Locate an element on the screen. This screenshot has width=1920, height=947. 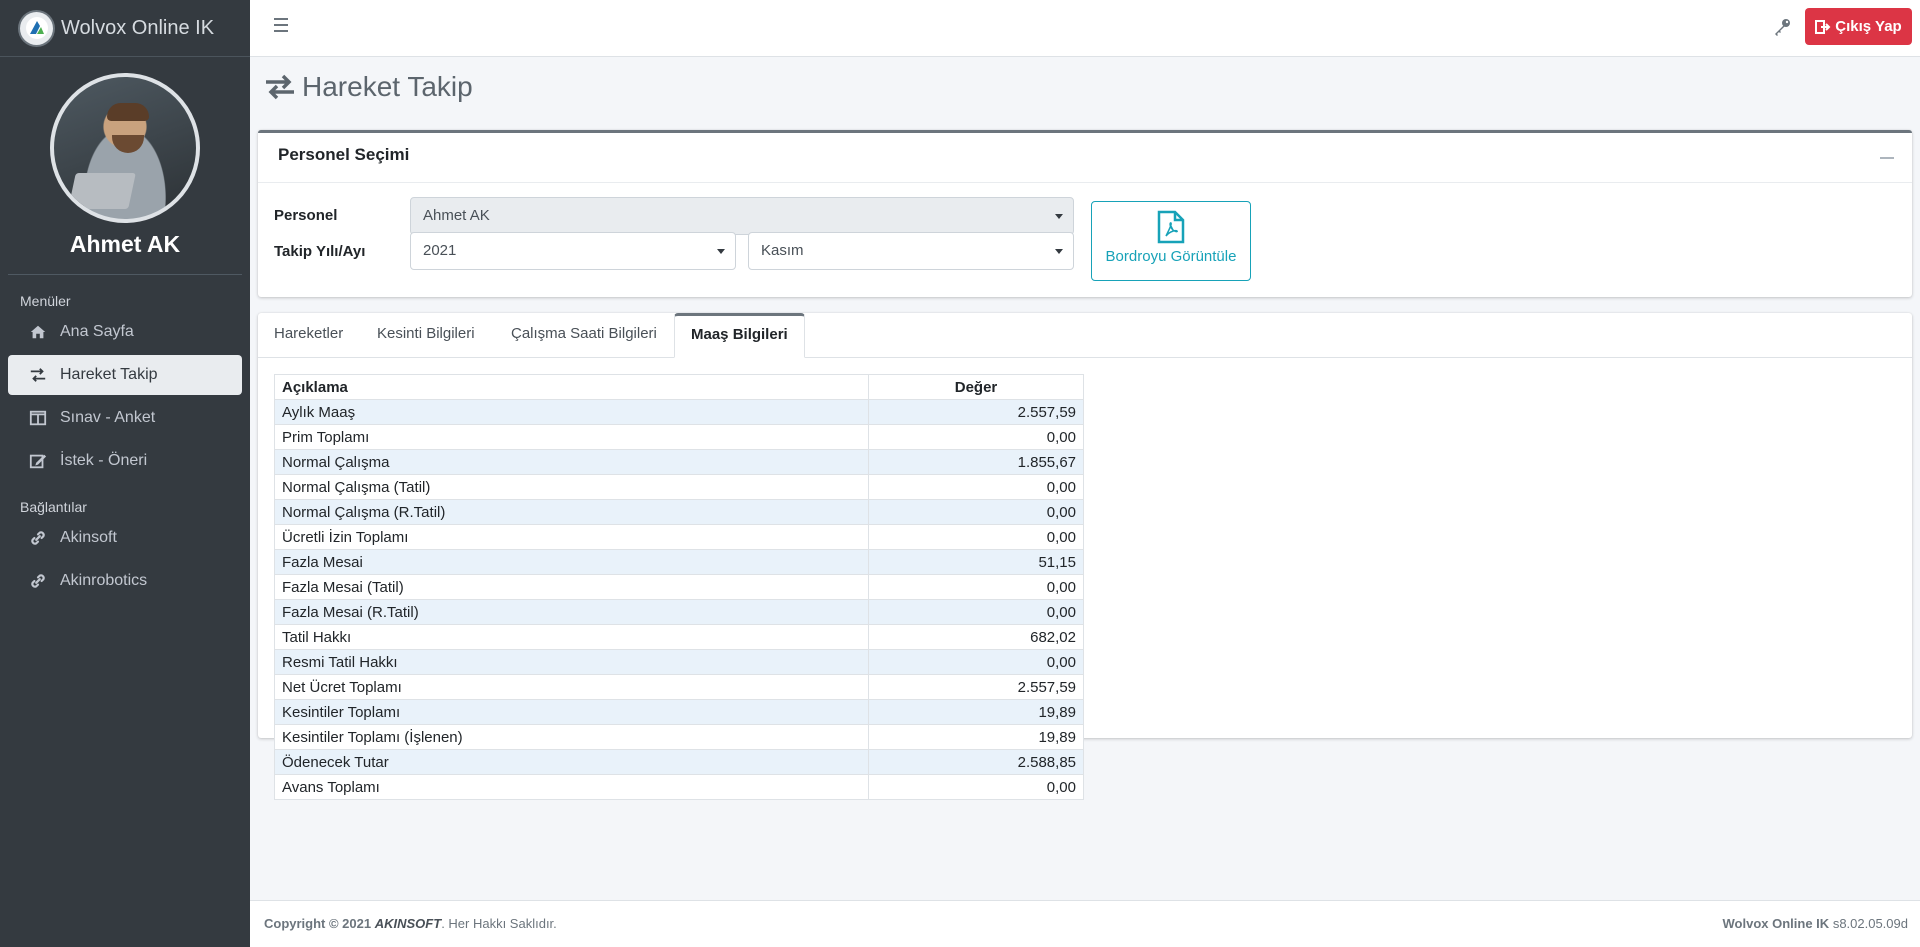
nav-header-links: Bağlantılar is located at coordinates (53, 507).